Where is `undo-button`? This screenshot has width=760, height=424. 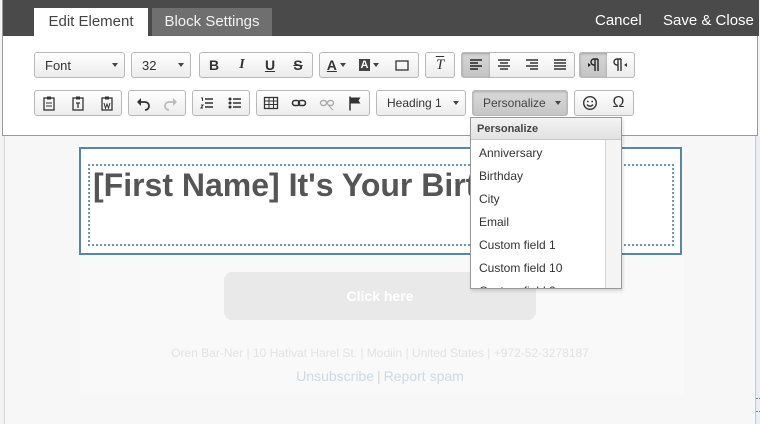 undo-button is located at coordinates (143, 103).